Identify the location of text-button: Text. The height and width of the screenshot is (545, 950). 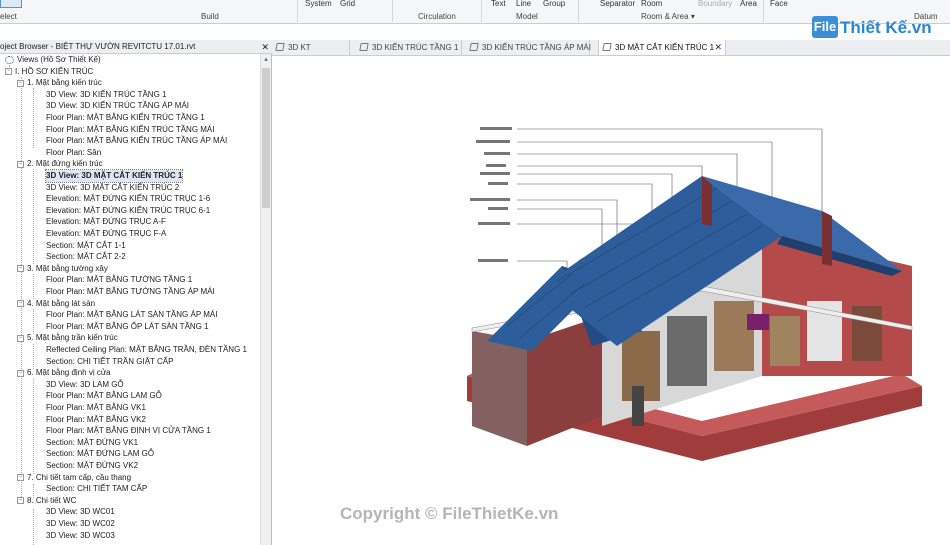
(498, 4).